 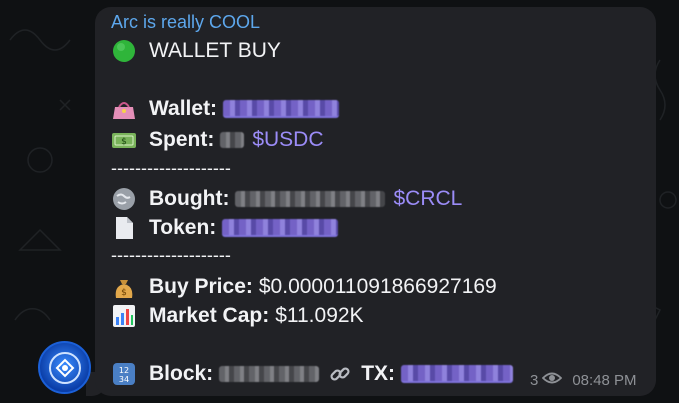 What do you see at coordinates (534, 380) in the screenshot?
I see `view-count: 3` at bounding box center [534, 380].